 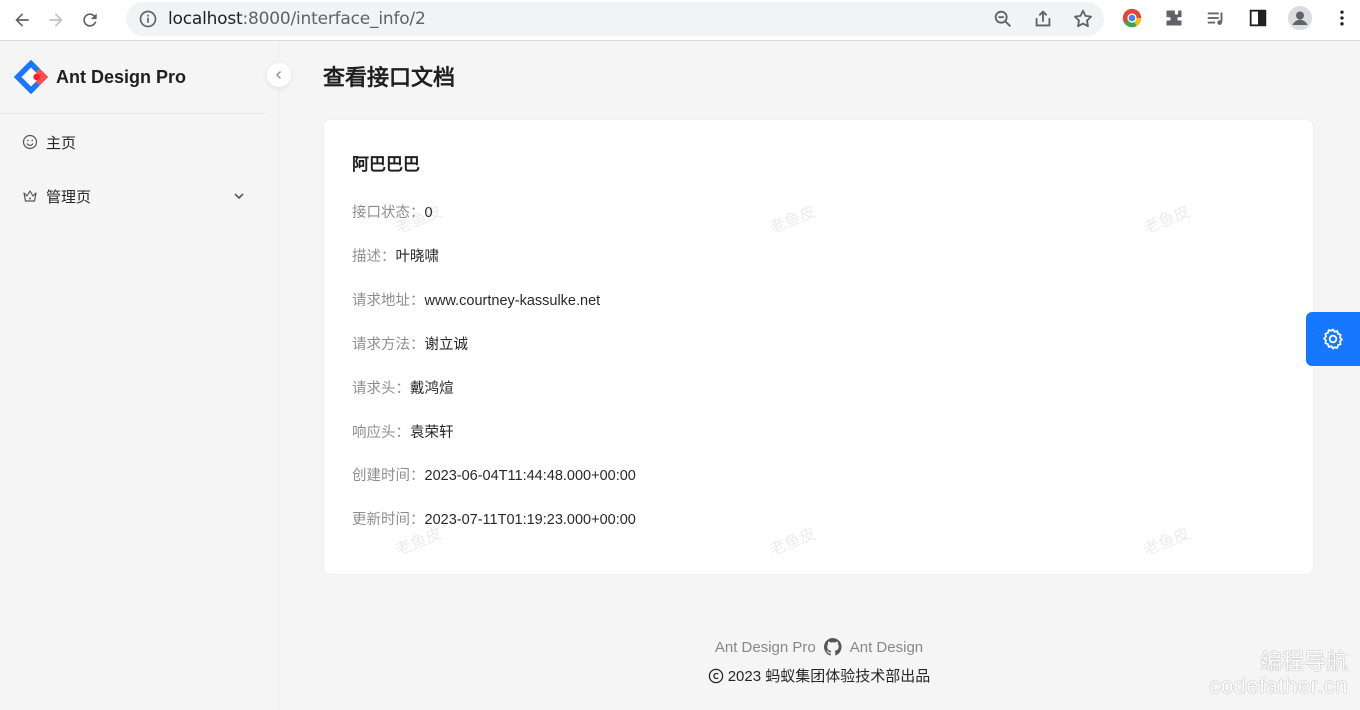 What do you see at coordinates (1342, 18) in the screenshot?
I see `browser-menu-icon` at bounding box center [1342, 18].